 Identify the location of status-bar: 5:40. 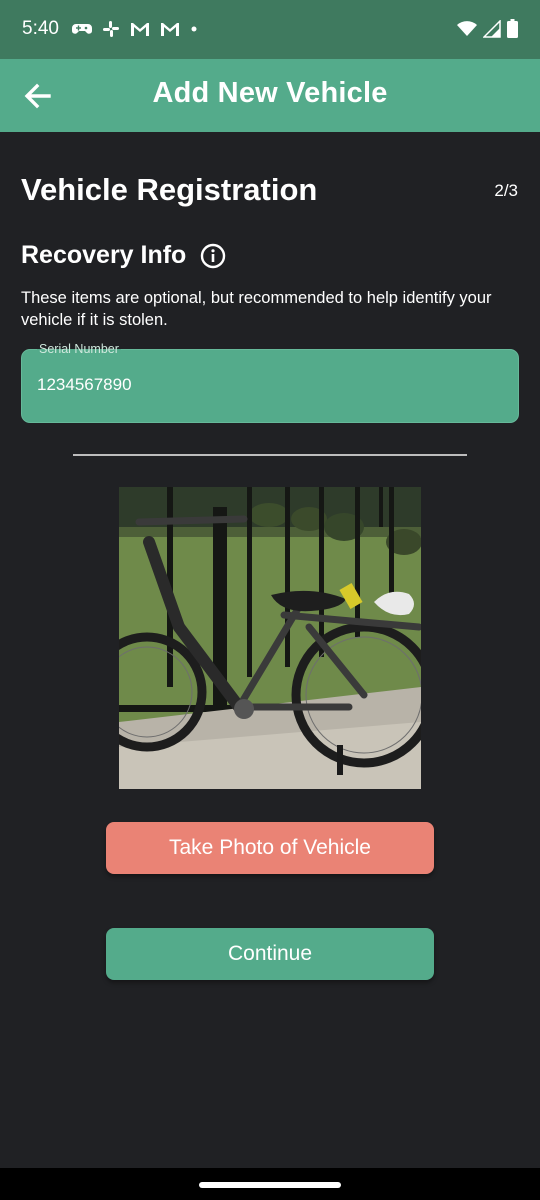
(270, 29).